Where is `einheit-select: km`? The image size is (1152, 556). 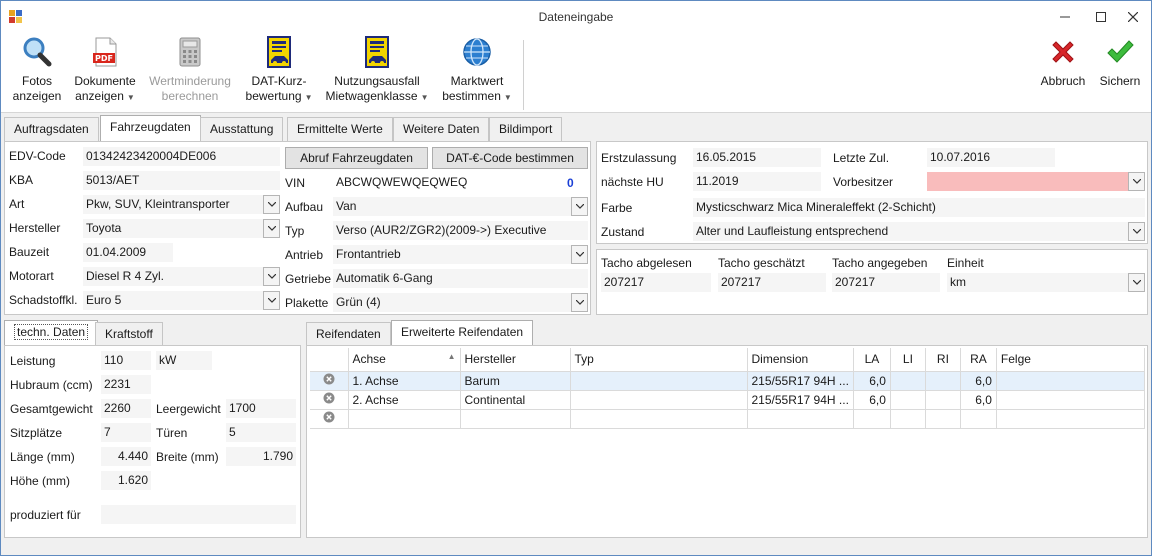 einheit-select: km is located at coordinates (1037, 282).